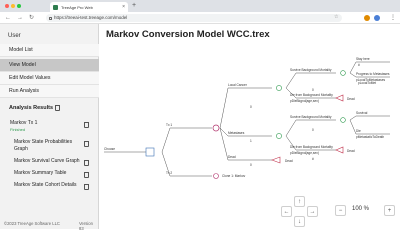 The image size is (400, 240). Describe the element at coordinates (49, 91) in the screenshot. I see `sidebar-item-run-analysis: Run Analysis` at that location.